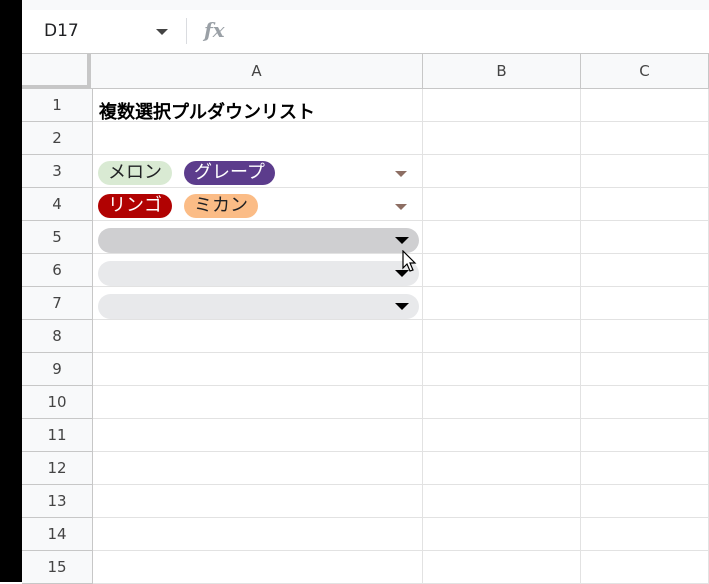 This screenshot has height=584, width=709. What do you see at coordinates (258, 468) in the screenshot?
I see `cell-a12` at bounding box center [258, 468].